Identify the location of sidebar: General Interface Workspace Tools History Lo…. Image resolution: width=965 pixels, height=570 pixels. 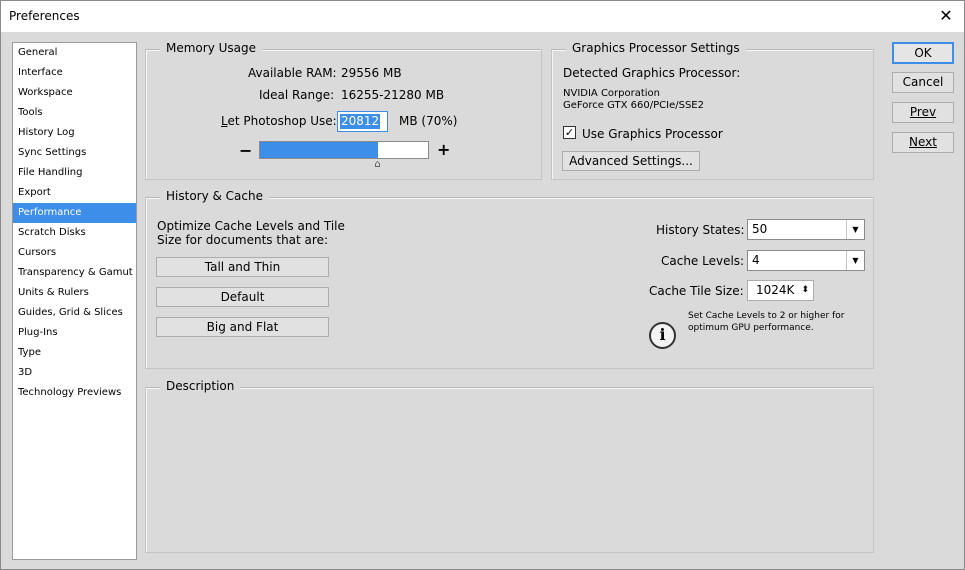
(74, 301).